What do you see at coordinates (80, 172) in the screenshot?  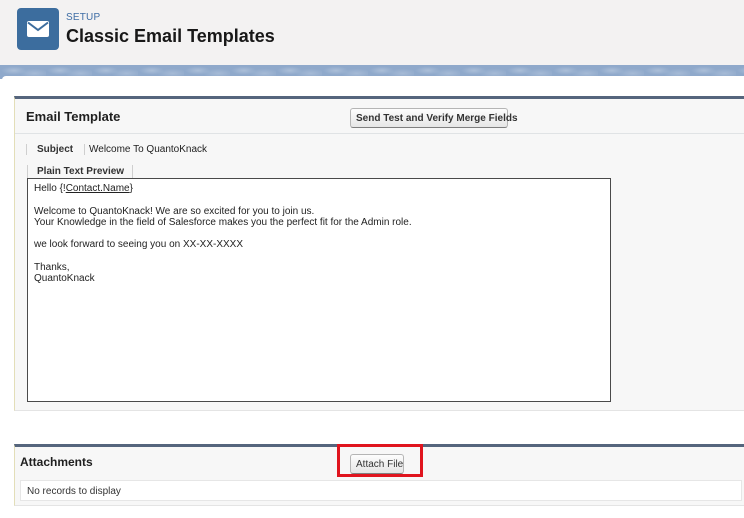 I see `plain-text-preview-label: Plain Text Preview` at bounding box center [80, 172].